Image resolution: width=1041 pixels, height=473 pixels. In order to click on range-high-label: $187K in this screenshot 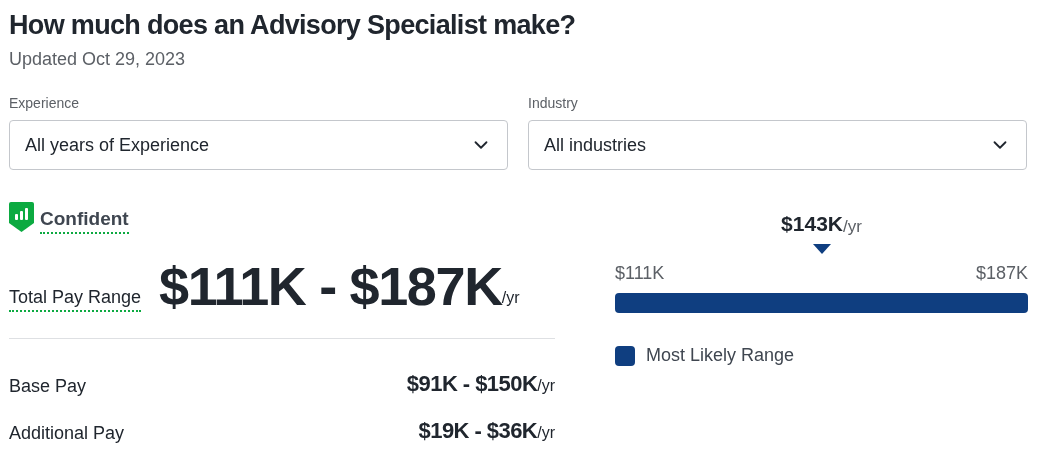, I will do `click(1001, 273)`.